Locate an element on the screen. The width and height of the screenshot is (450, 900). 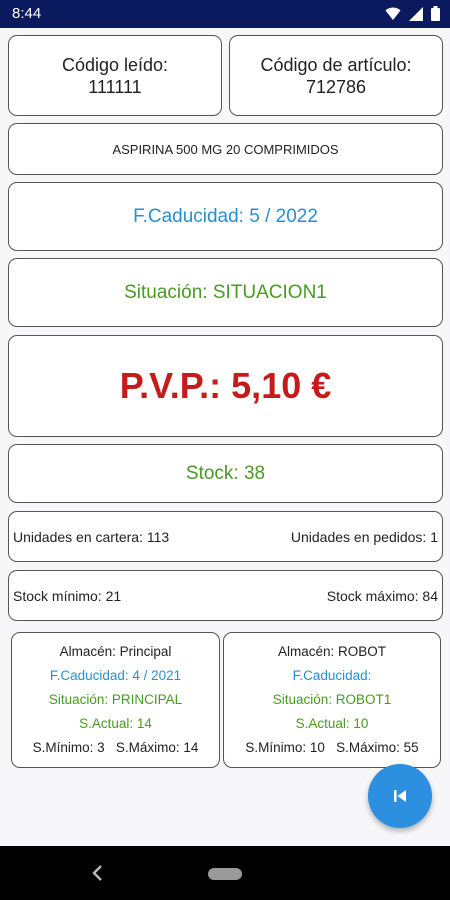
caducidad-card: F.Caducidad: 5 / 2022 is located at coordinates (225, 216).